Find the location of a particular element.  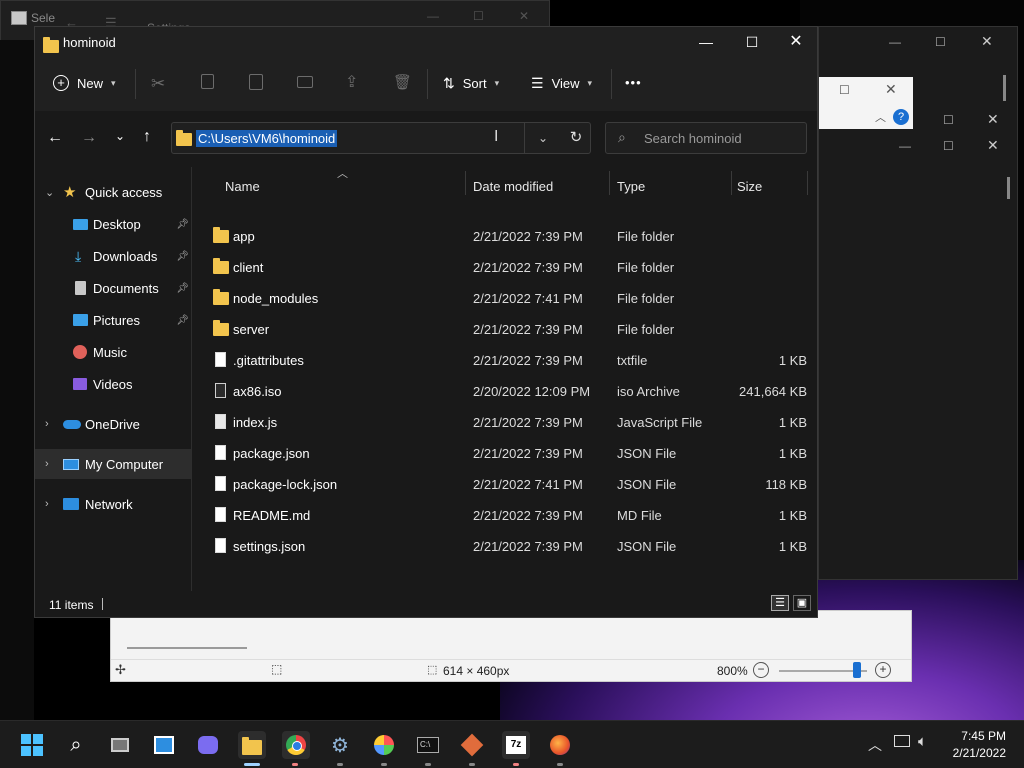

cut-icon: ✂ is located at coordinates (158, 84).